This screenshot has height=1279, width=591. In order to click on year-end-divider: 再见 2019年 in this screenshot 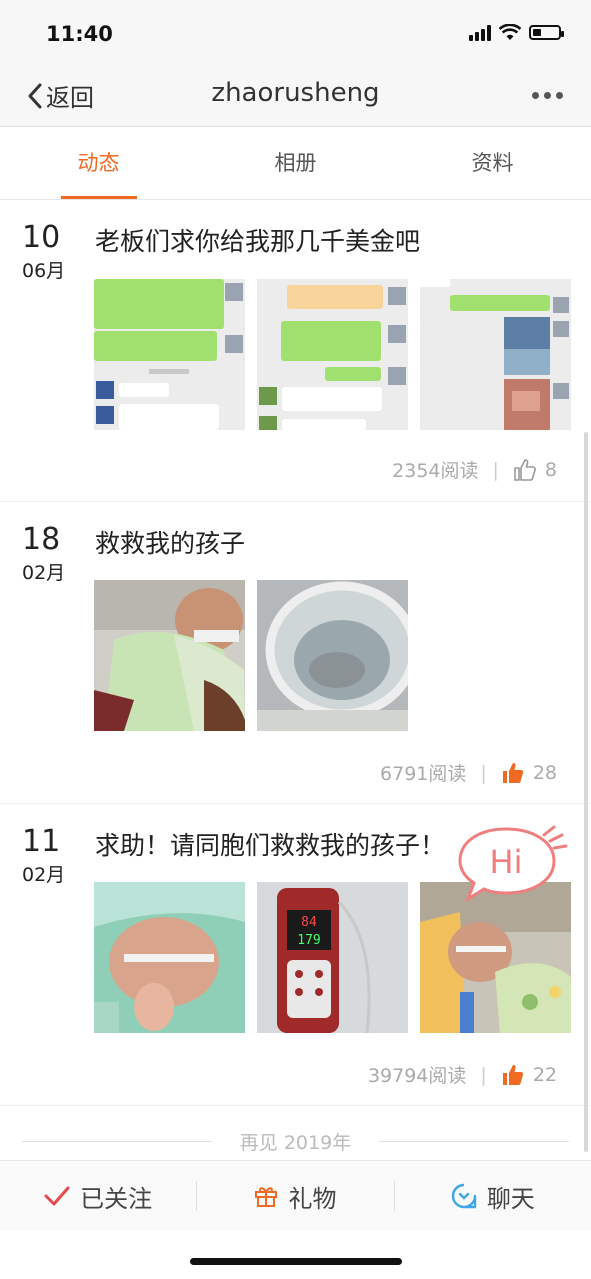, I will do `click(295, 1141)`.